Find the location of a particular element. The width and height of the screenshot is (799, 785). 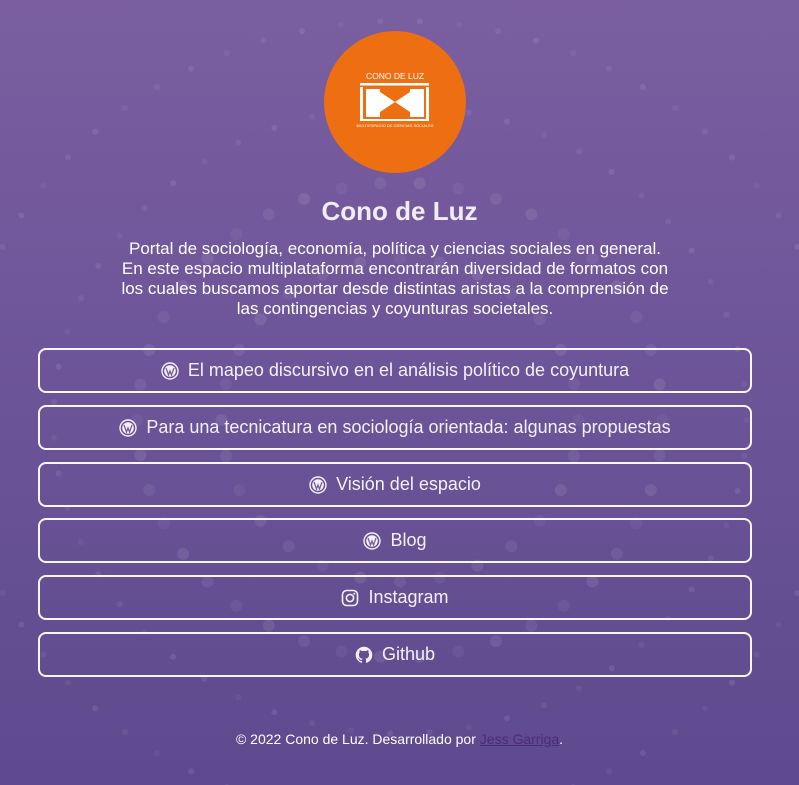

link-button-blog: Blog is located at coordinates (395, 540).